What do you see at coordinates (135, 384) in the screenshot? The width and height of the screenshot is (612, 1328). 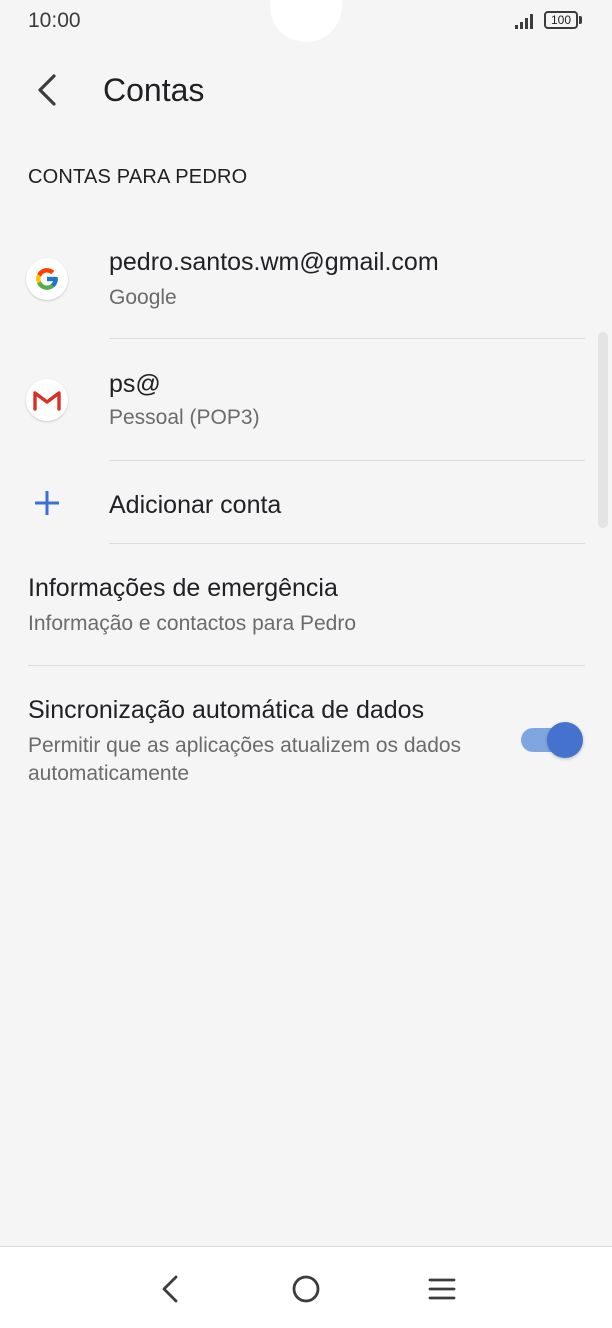 I see `account-email: ps@` at bounding box center [135, 384].